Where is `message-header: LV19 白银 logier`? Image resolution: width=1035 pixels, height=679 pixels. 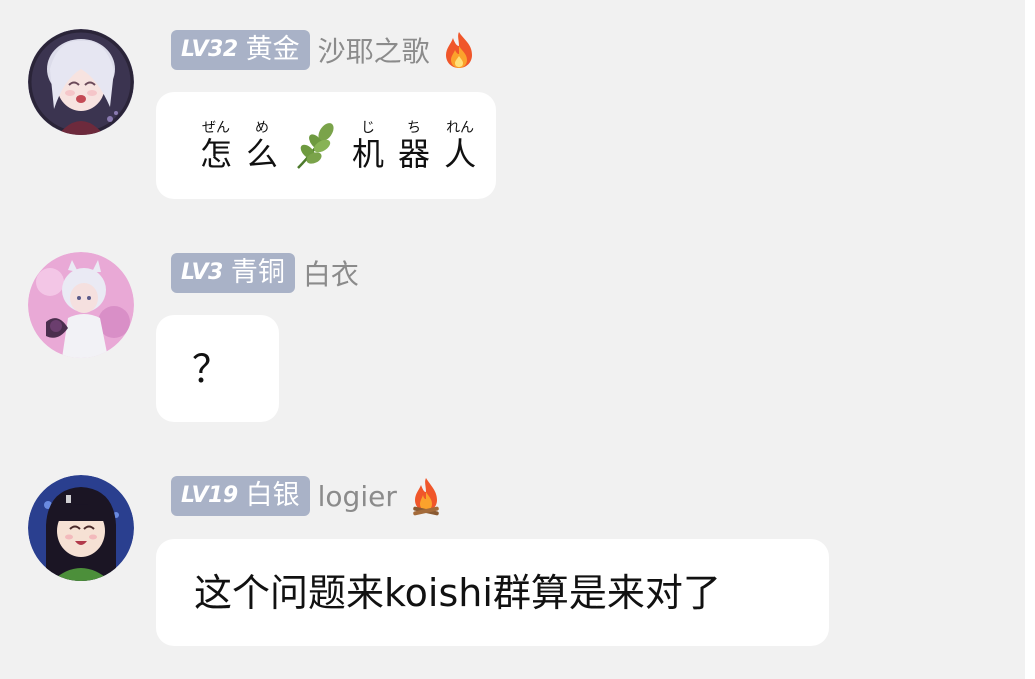 message-header: LV19 白银 logier is located at coordinates (307, 496).